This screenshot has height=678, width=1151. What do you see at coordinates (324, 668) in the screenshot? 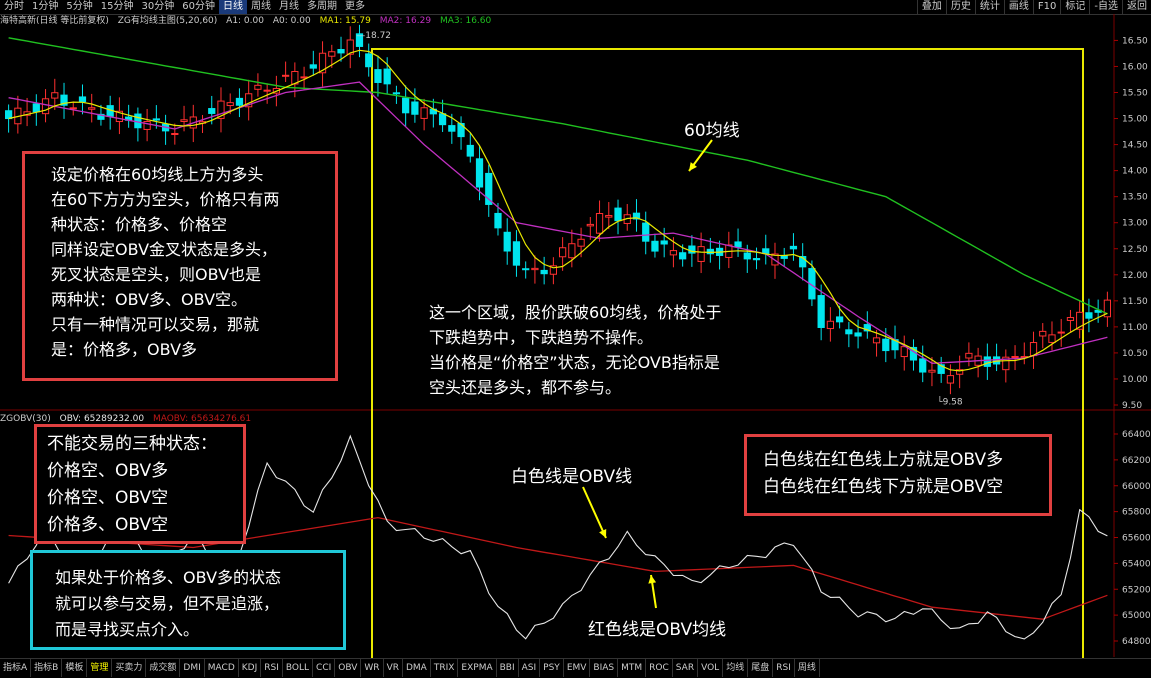
I see `indicator-tab: CCI` at bounding box center [324, 668].